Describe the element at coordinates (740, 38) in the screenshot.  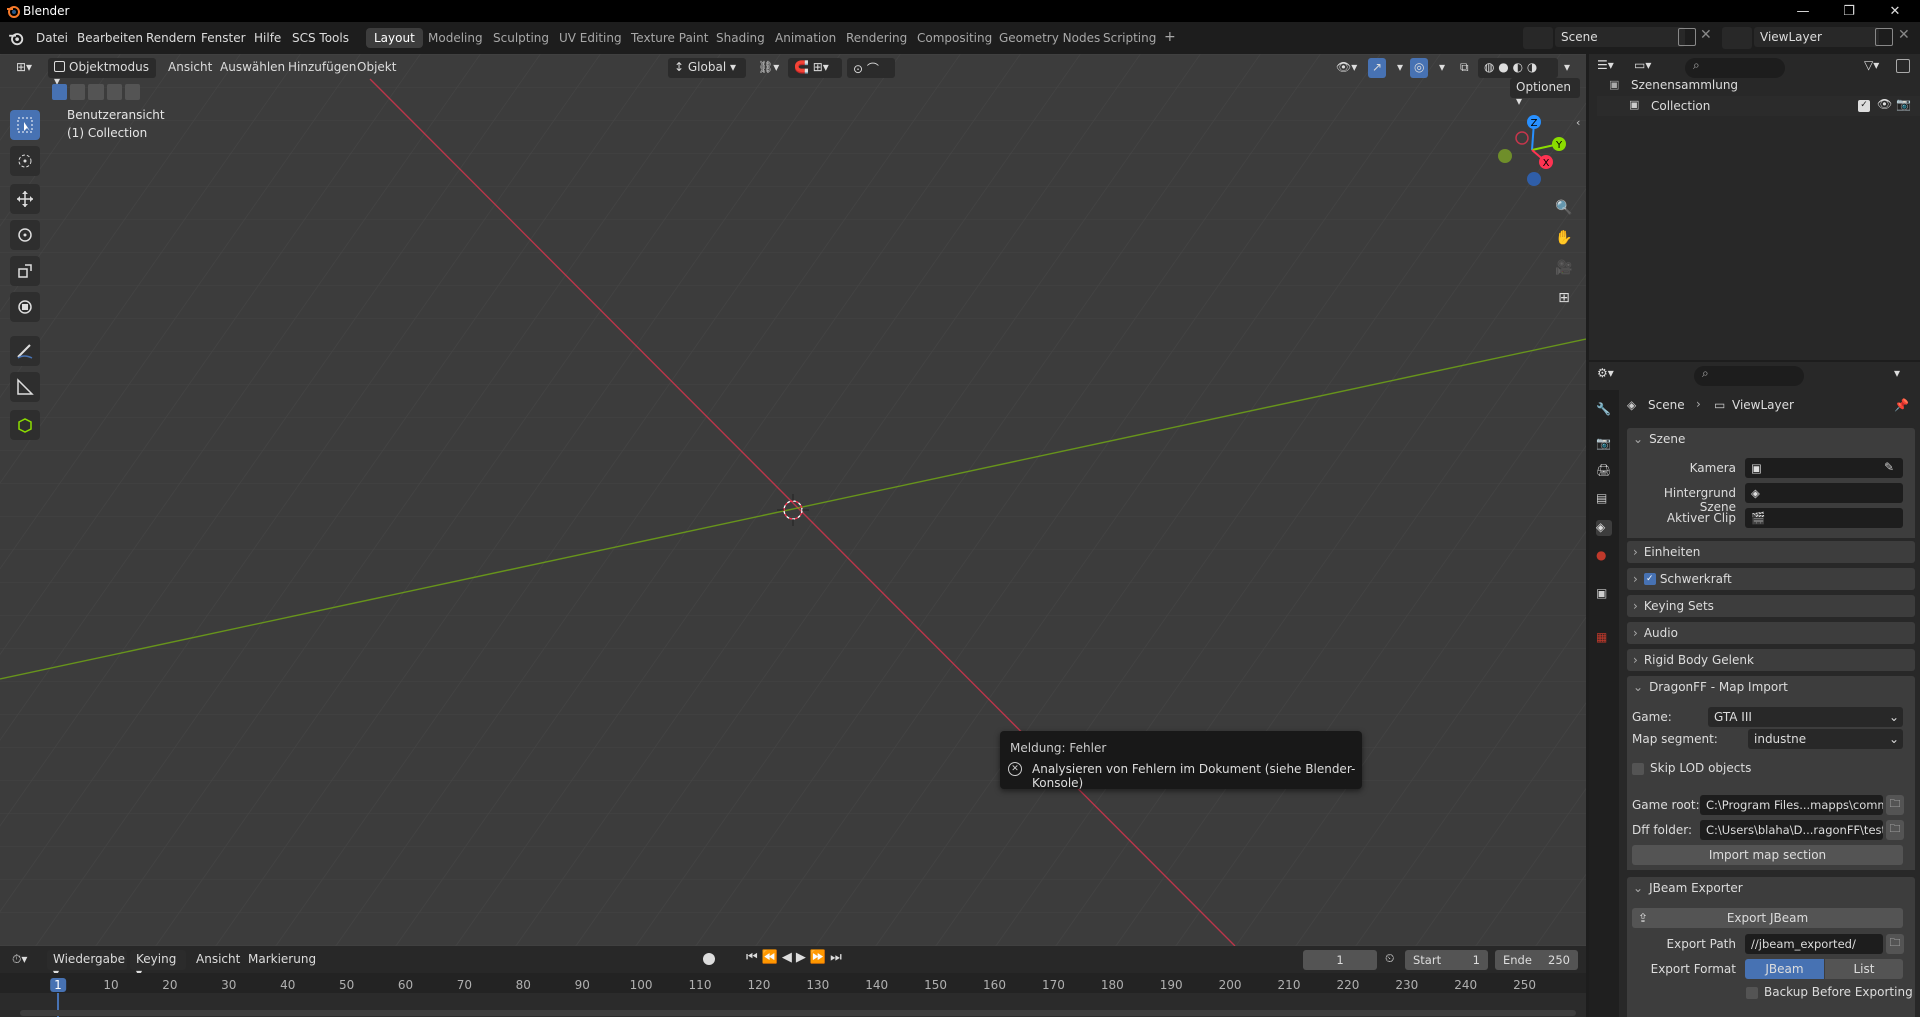
I see `tab-shading: Shading` at that location.